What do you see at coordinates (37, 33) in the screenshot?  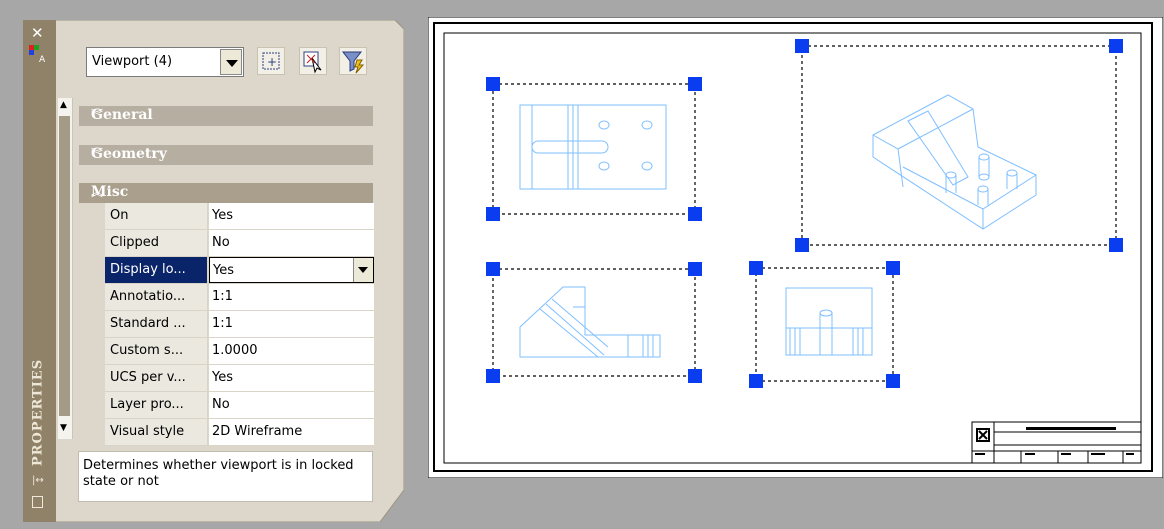 I see `close-icon: ✕` at bounding box center [37, 33].